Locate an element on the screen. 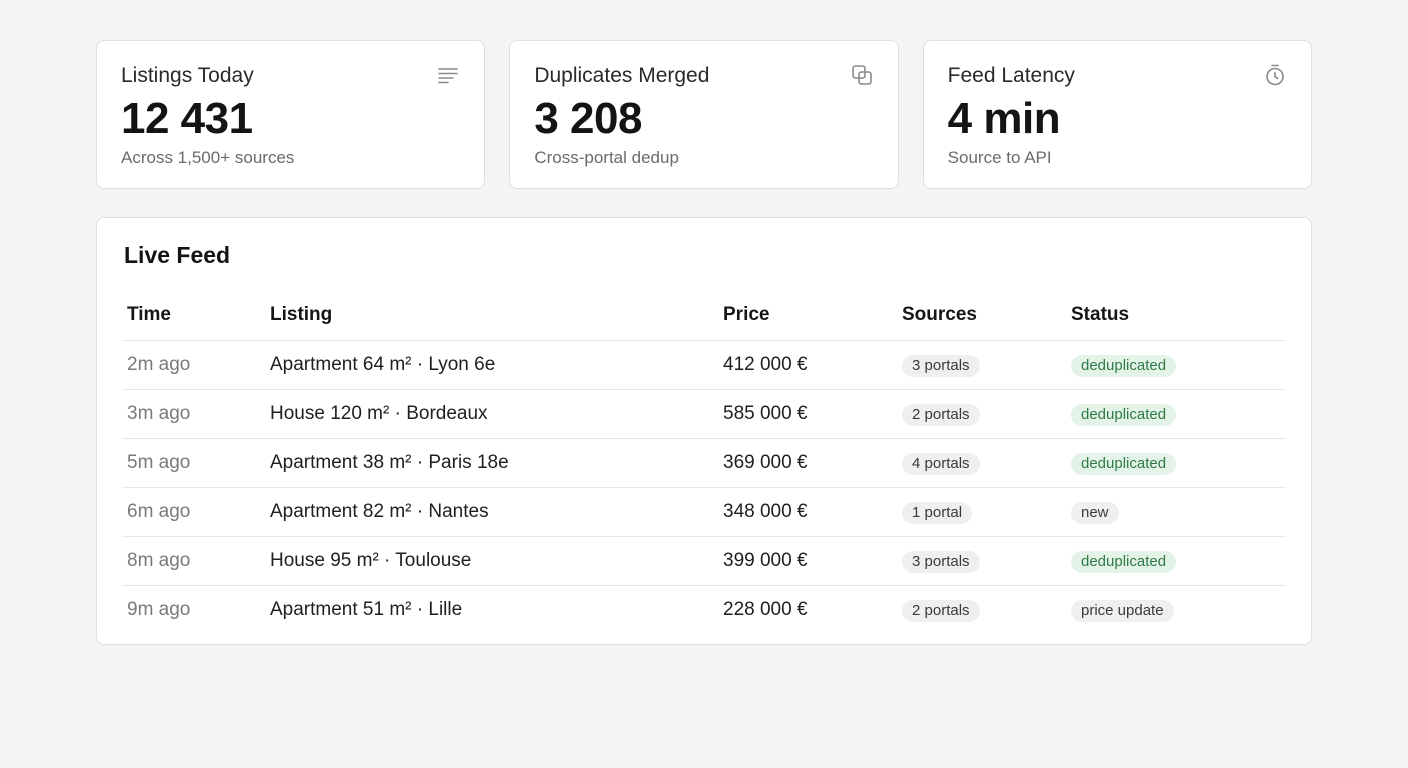  sources-cell: 4 portals is located at coordinates (981, 463).